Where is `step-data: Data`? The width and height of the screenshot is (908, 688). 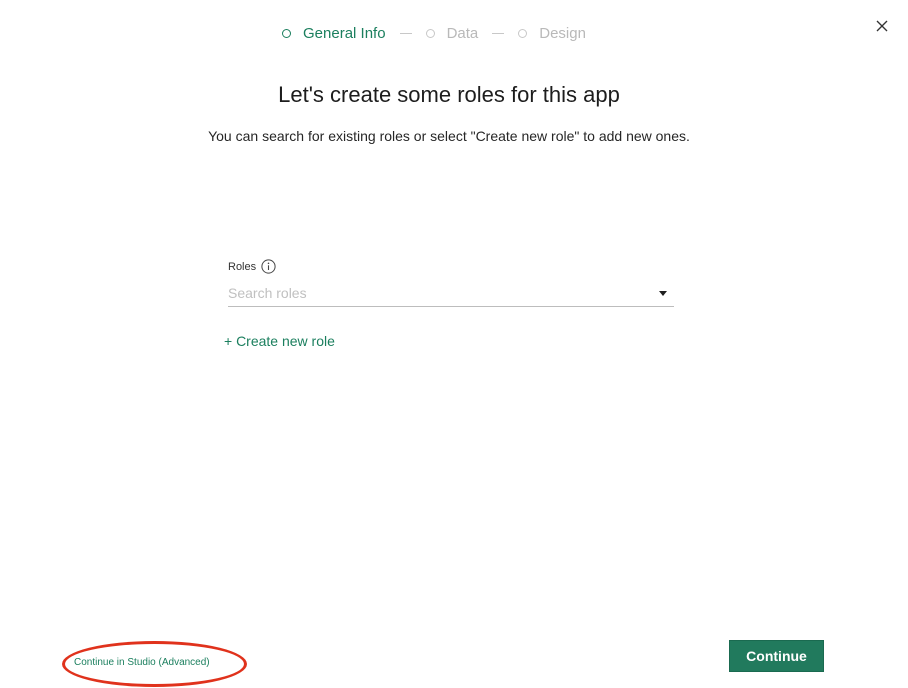
step-data: Data is located at coordinates (452, 33).